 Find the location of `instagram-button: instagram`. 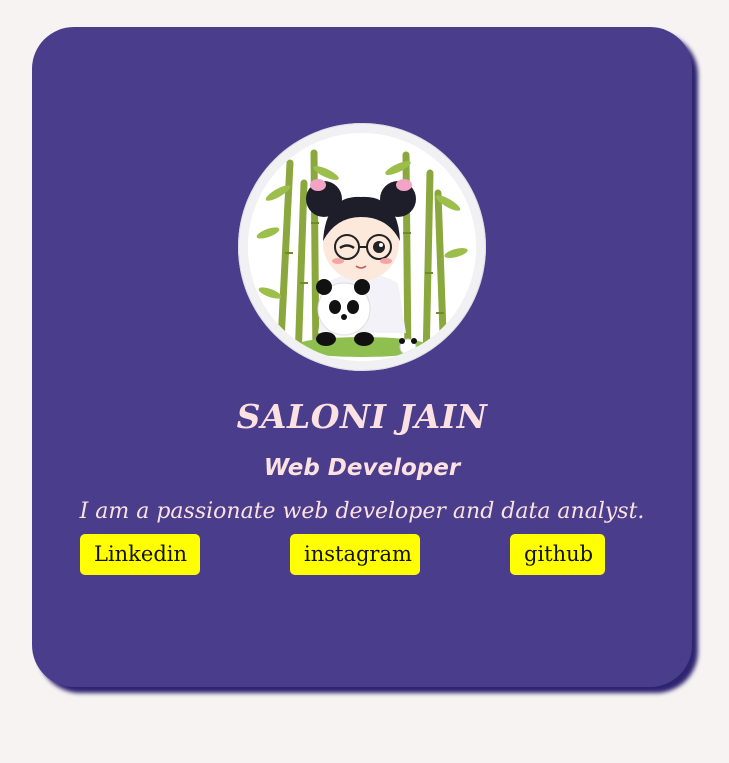

instagram-button: instagram is located at coordinates (355, 554).